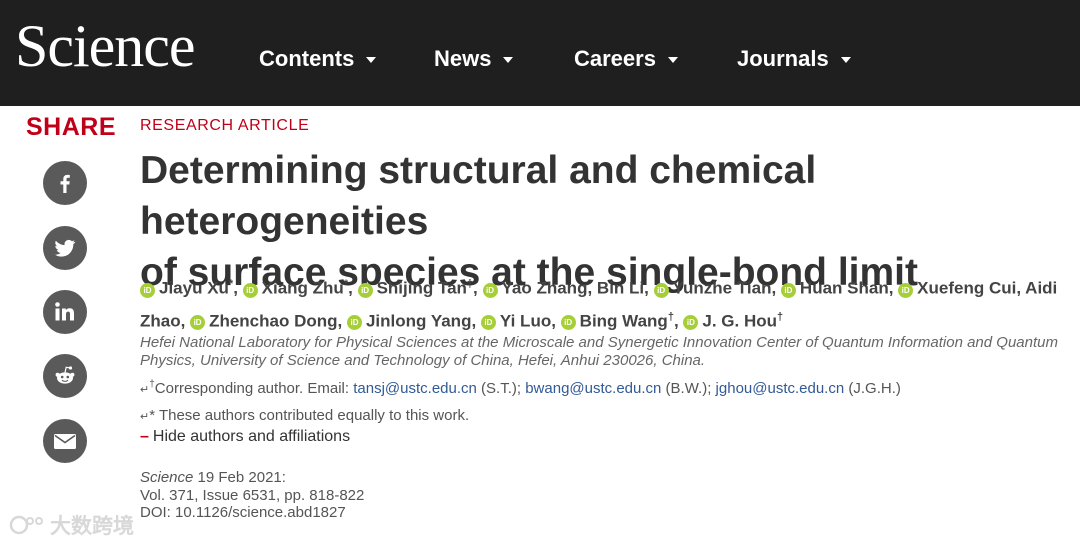 This screenshot has width=1080, height=543. Describe the element at coordinates (254, 388) in the screenshot. I see `corr-prefix: Corresponding author. Email:` at that location.